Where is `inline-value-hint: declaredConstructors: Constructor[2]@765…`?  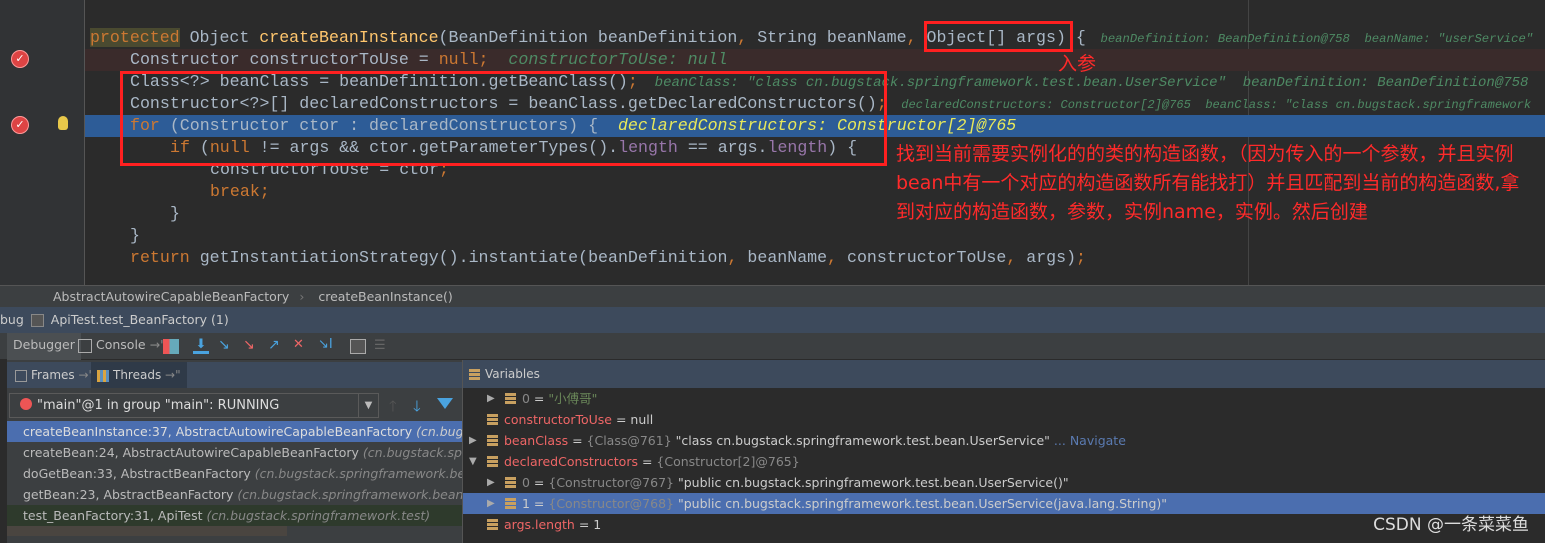 inline-value-hint: declaredConstructors: Constructor[2]@765… is located at coordinates (1209, 105).